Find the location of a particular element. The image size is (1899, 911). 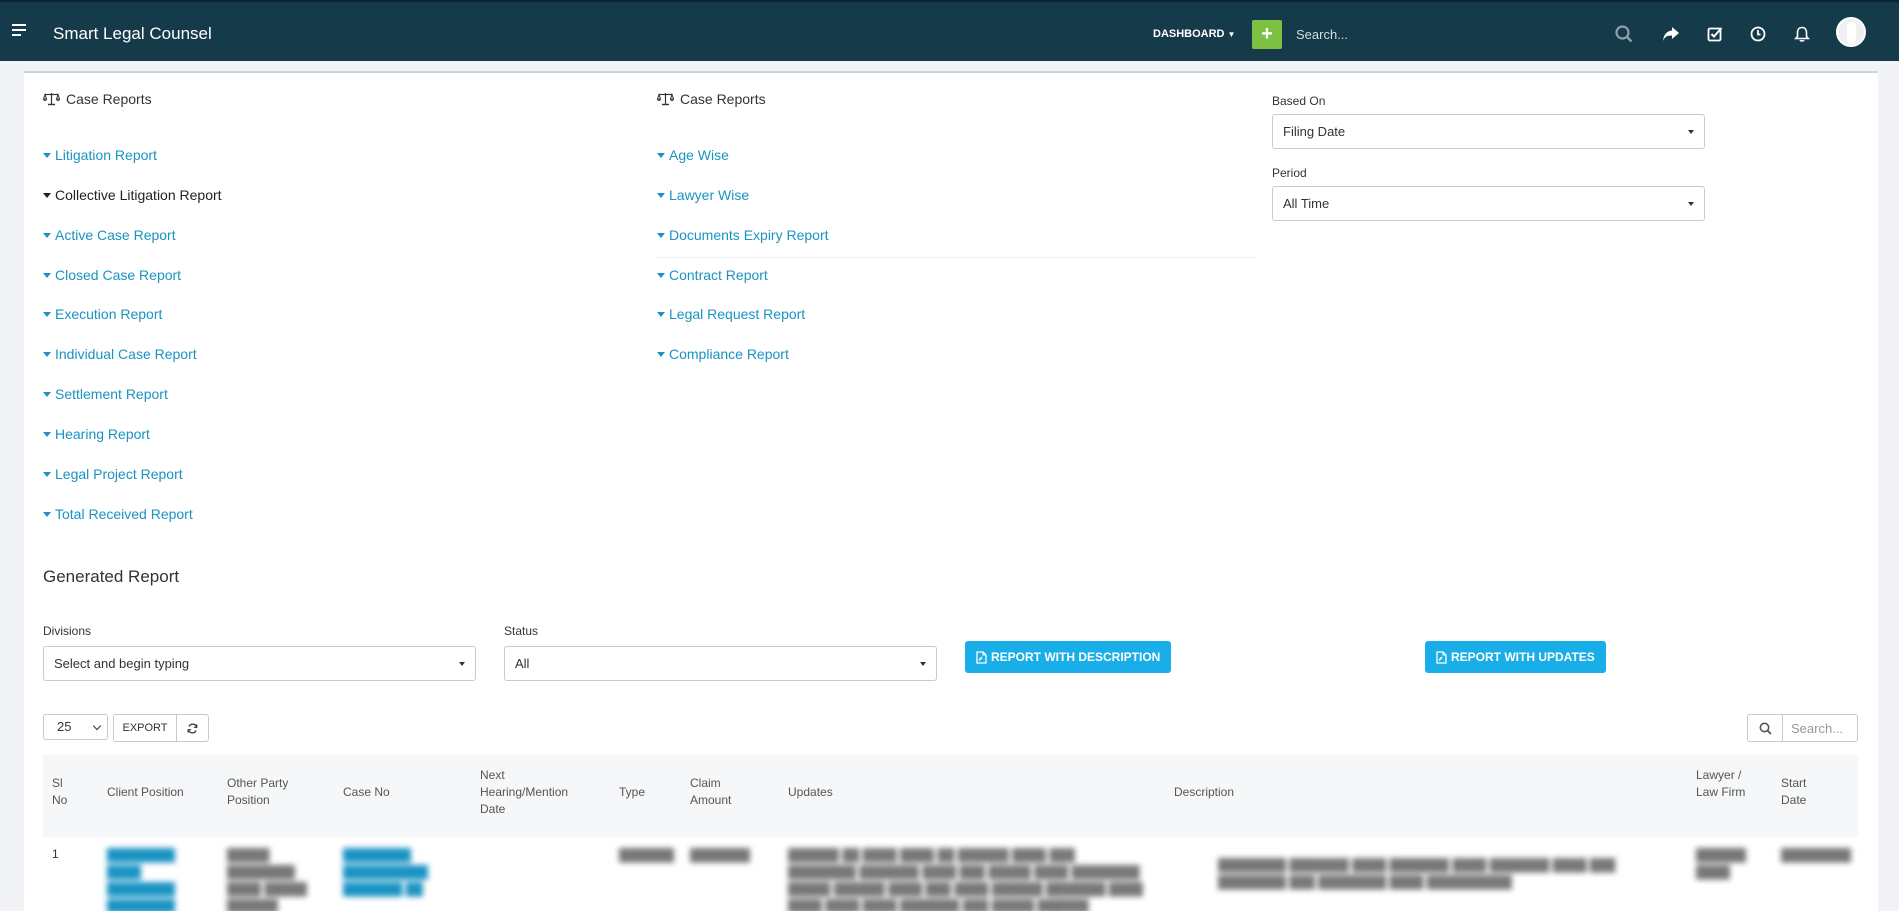

avatar is located at coordinates (1851, 32).